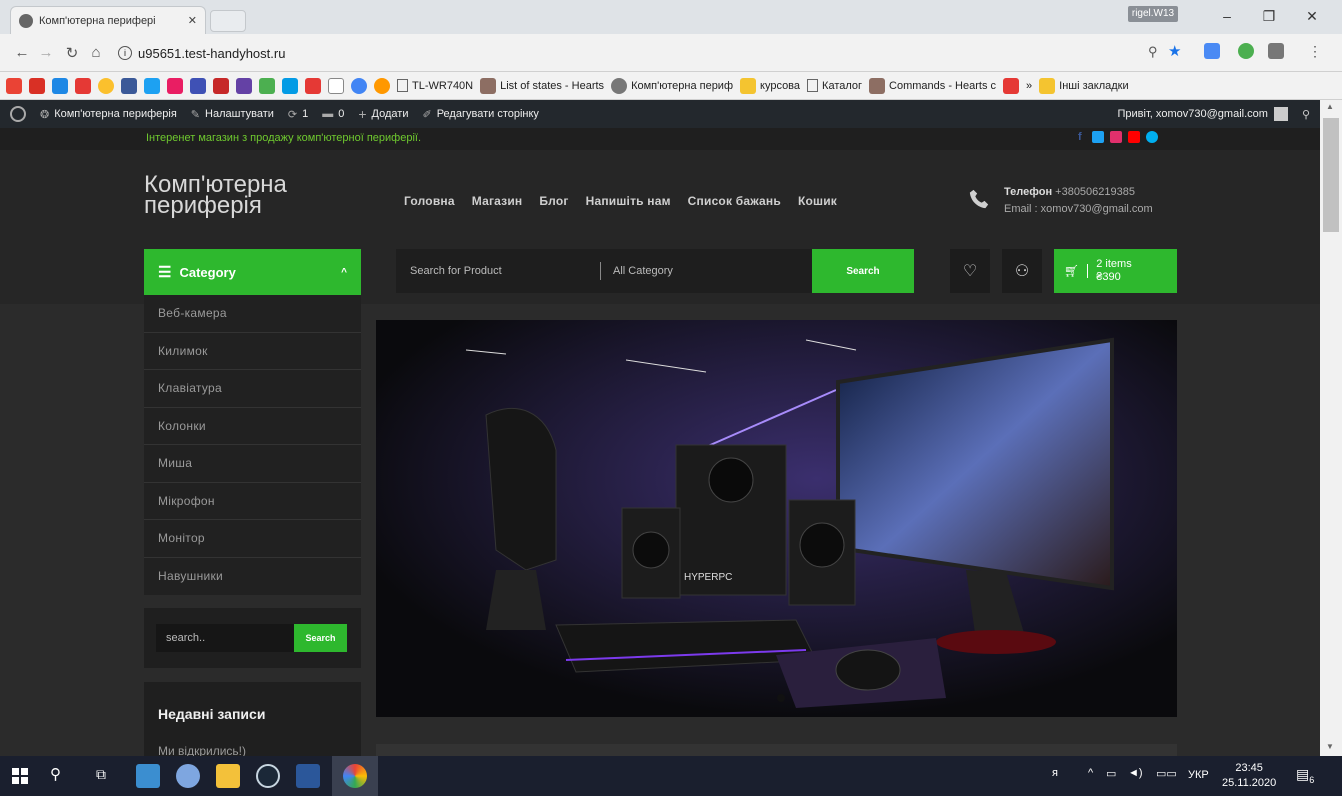 The width and height of the screenshot is (1342, 796). I want to click on nav-wishlist: Список бажань, so click(734, 201).